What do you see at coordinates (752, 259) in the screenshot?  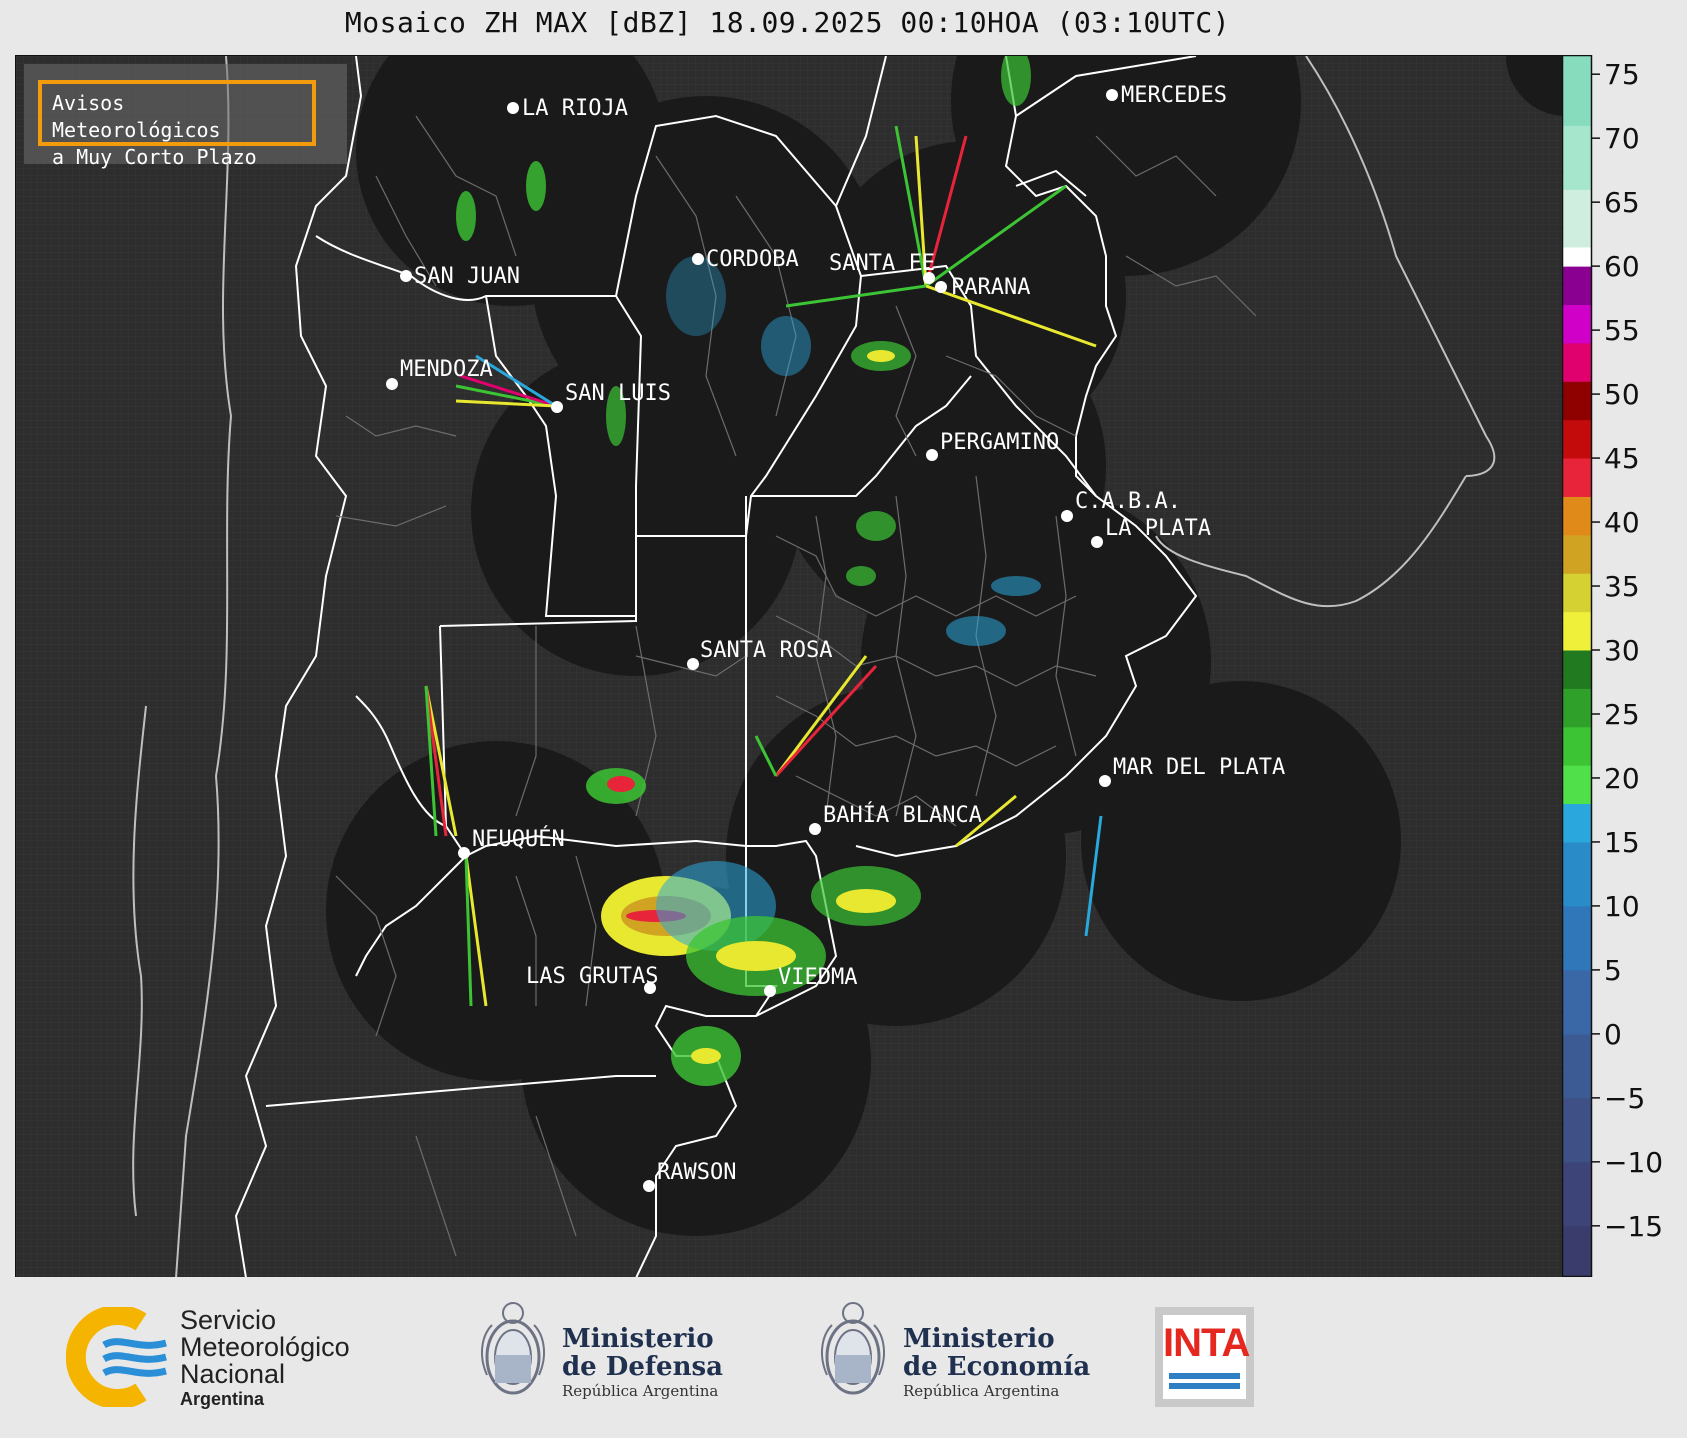 I see `city-label: CORDOBA` at bounding box center [752, 259].